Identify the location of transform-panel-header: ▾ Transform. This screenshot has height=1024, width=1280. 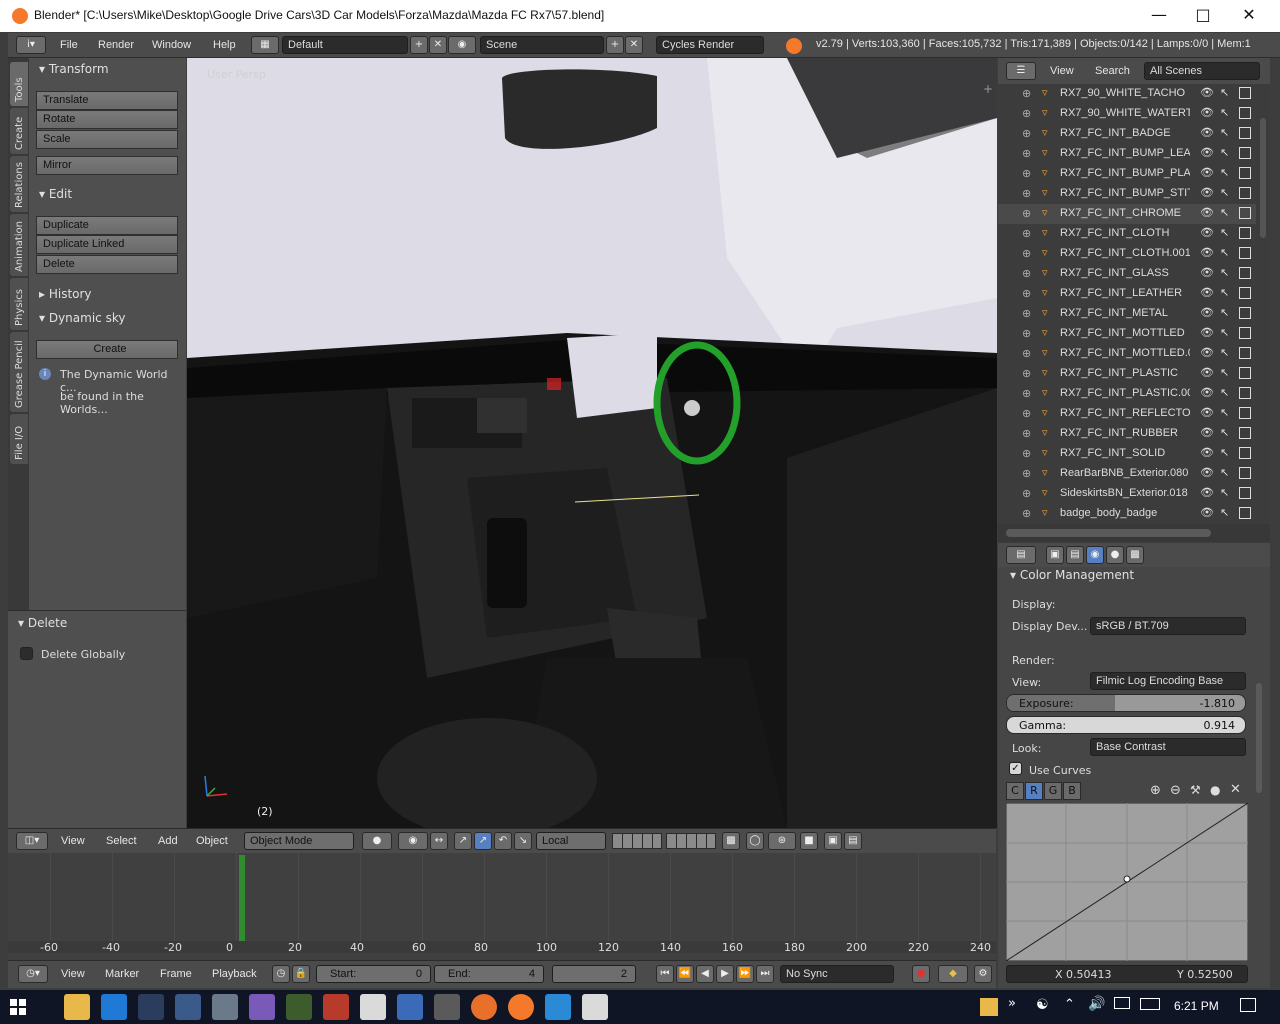
(74, 69).